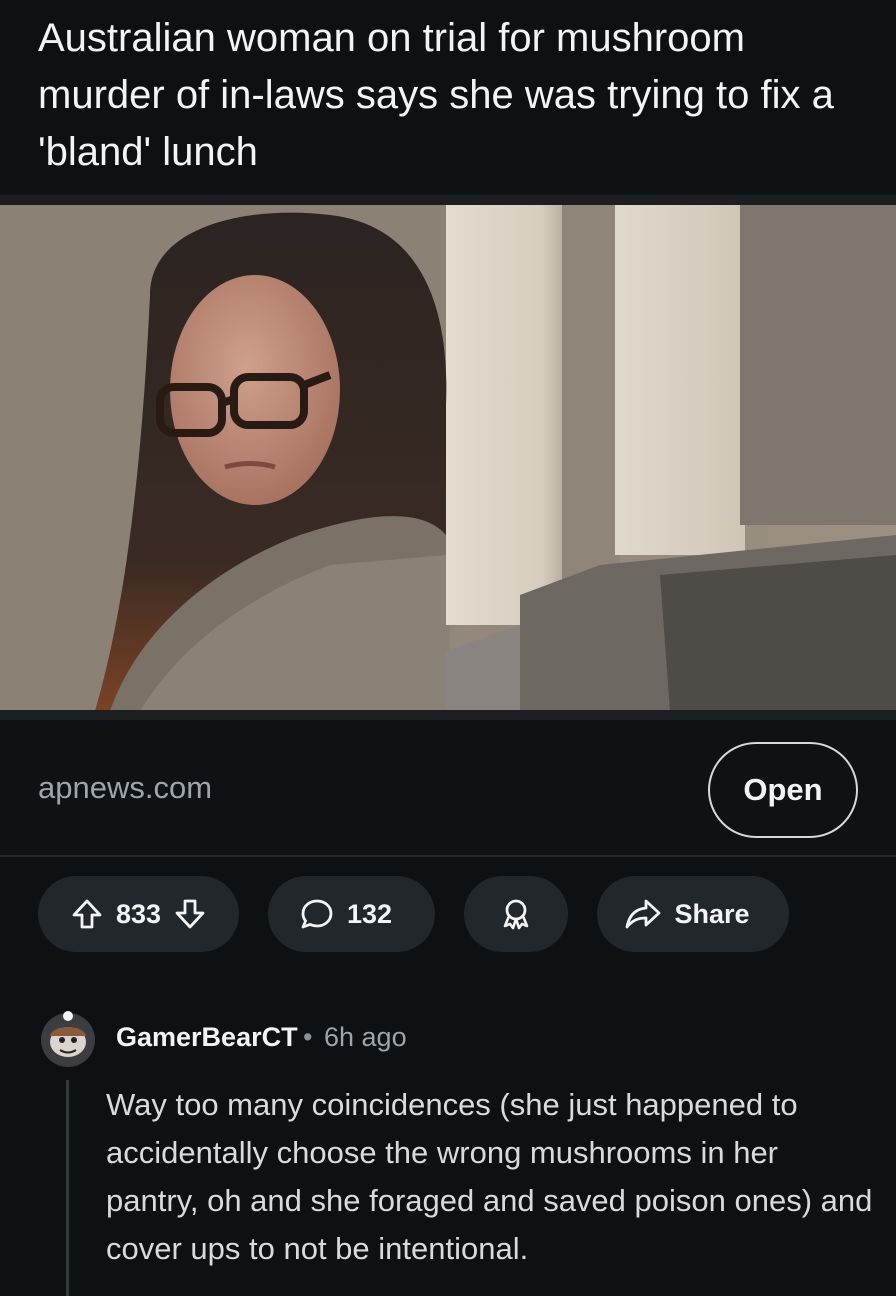  Describe the element at coordinates (207, 1037) in the screenshot. I see `comment-author: GamerBearCT` at that location.